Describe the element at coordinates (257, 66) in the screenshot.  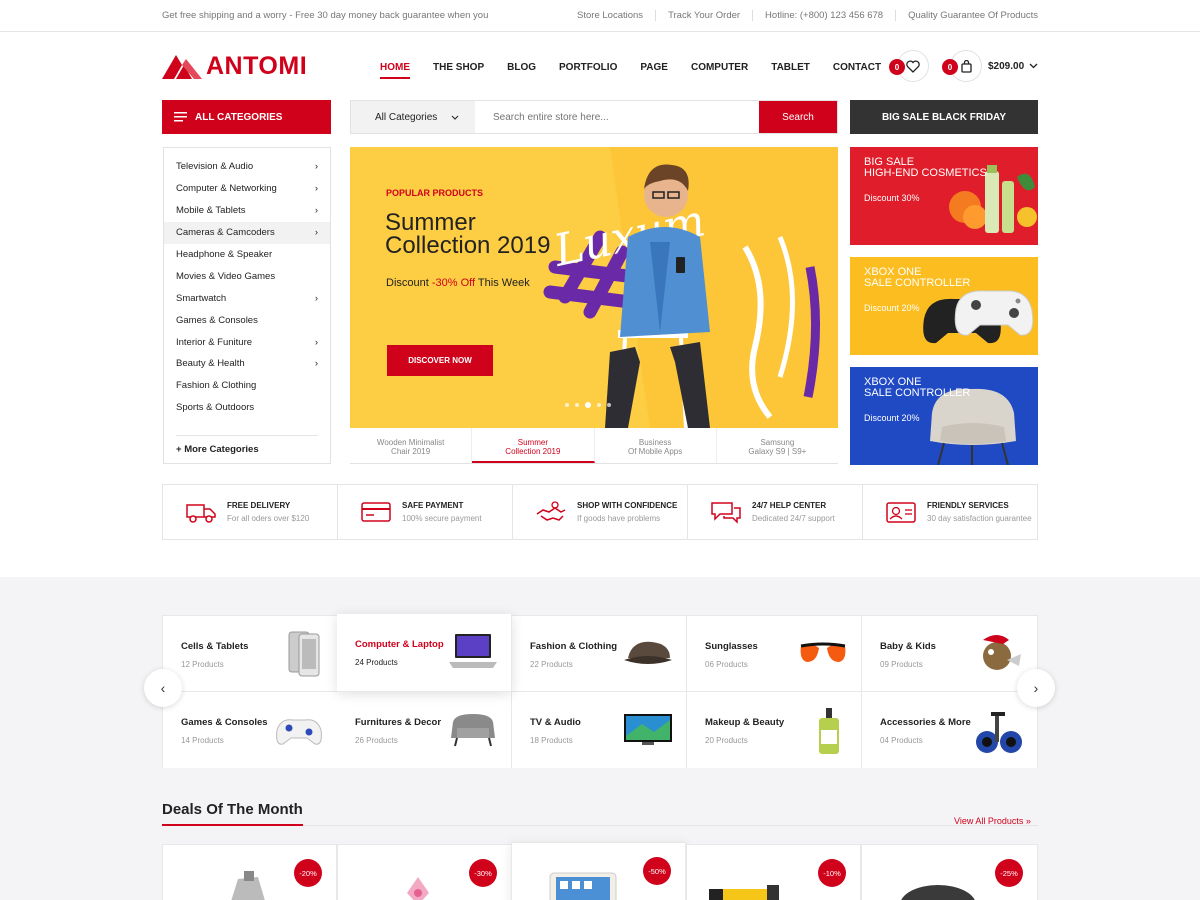
I see `logo-text: ANTOMI` at that location.